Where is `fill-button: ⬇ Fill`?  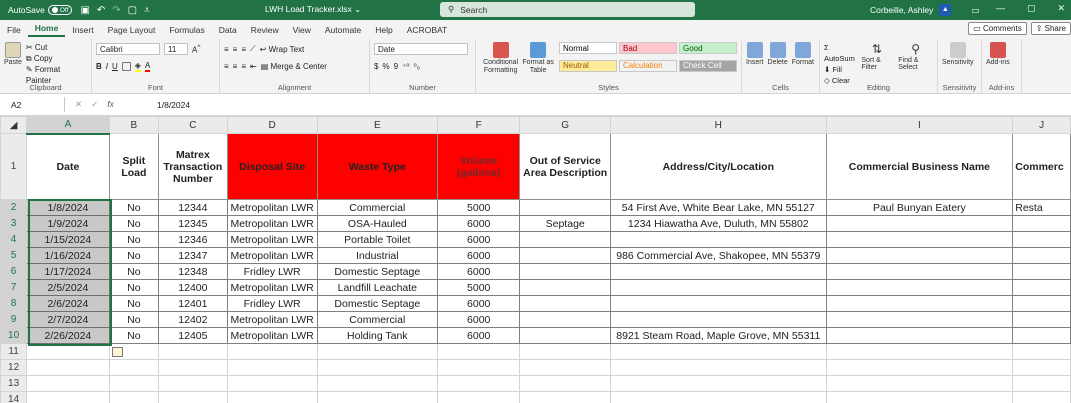
fill-button: ⬇ Fill is located at coordinates (839, 69).